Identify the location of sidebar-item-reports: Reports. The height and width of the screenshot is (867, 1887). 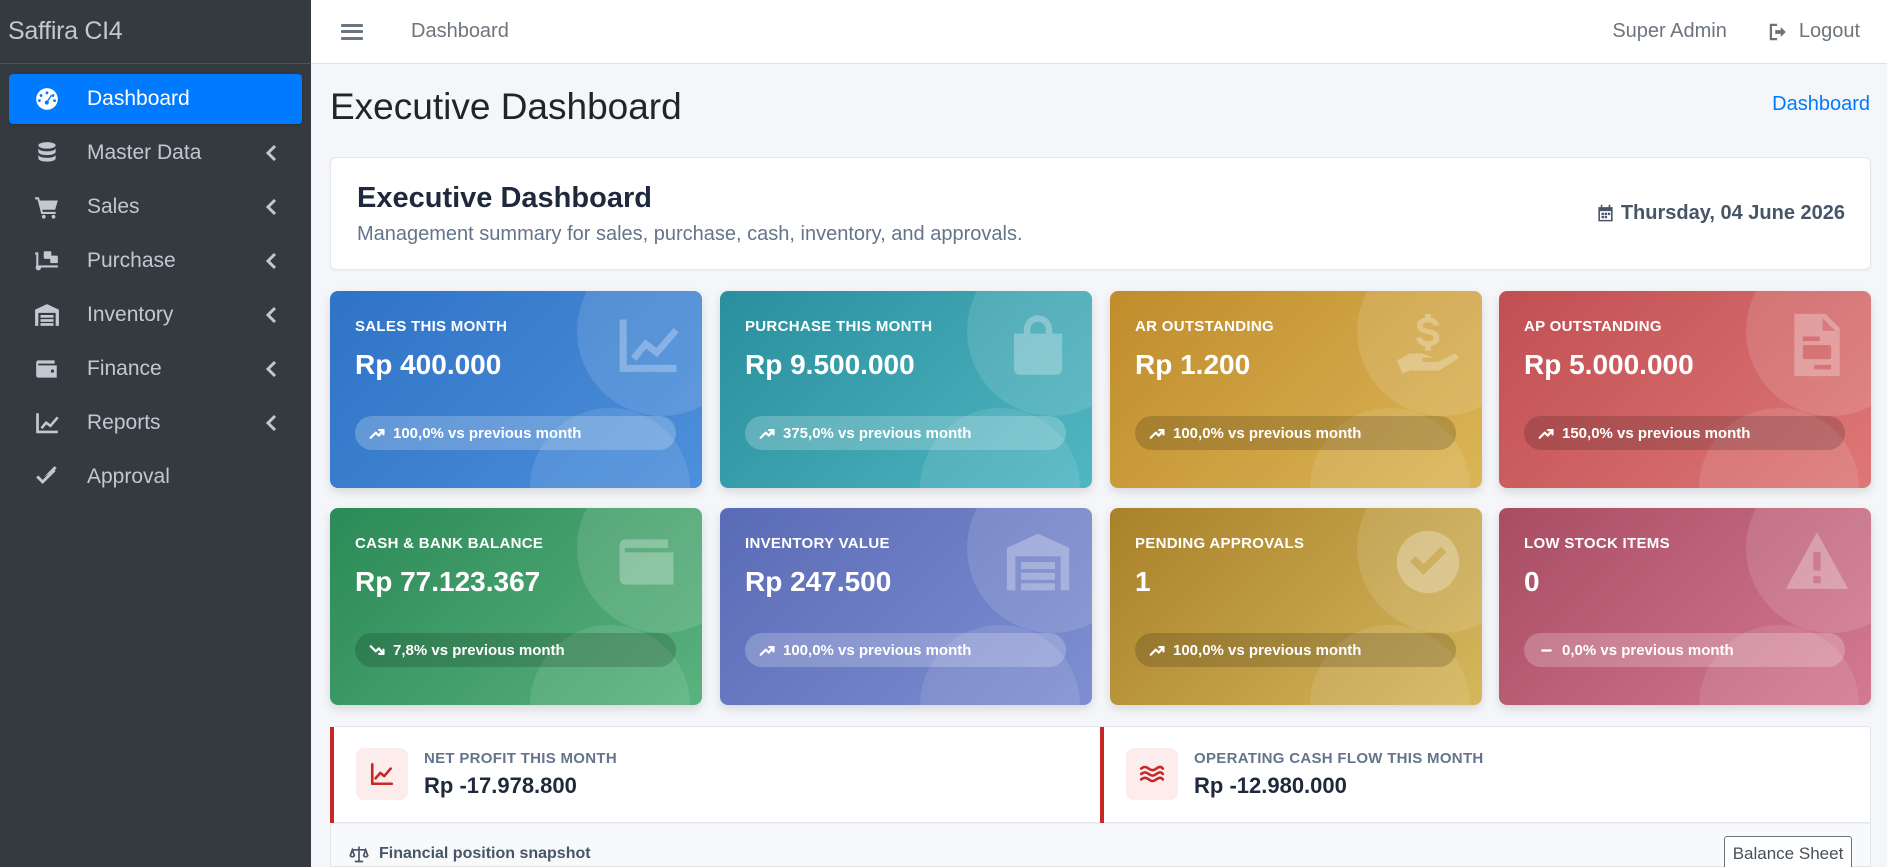
(155, 423).